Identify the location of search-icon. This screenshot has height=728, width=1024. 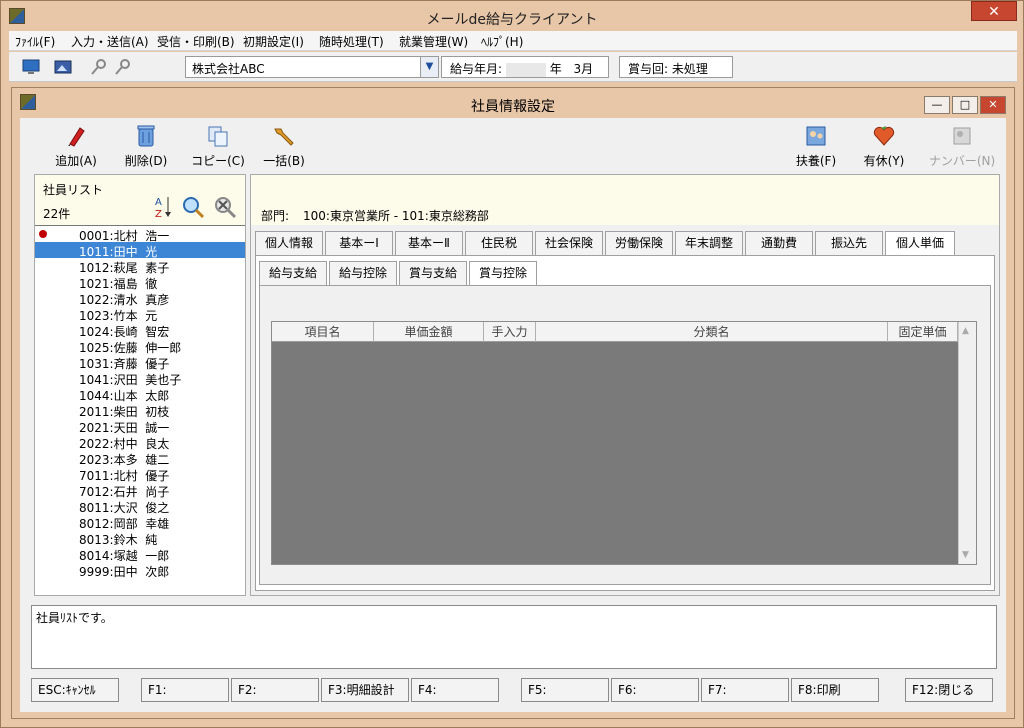
(193, 207).